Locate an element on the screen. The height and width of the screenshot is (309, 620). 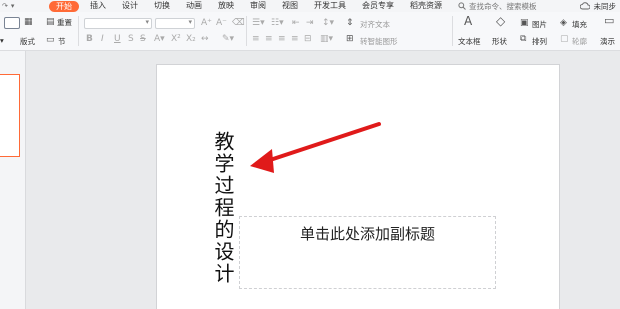
red-arrow-icon is located at coordinates (315, 147).